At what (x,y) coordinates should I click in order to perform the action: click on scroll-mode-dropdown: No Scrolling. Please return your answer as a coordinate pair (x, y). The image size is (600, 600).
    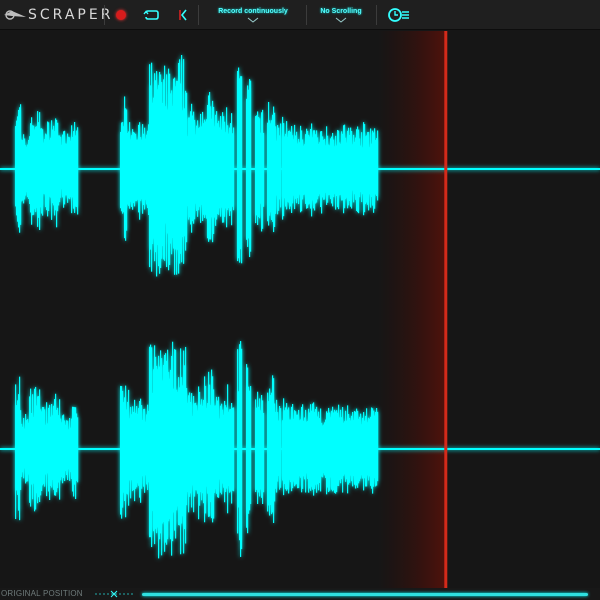
    Looking at the image, I should click on (341, 15).